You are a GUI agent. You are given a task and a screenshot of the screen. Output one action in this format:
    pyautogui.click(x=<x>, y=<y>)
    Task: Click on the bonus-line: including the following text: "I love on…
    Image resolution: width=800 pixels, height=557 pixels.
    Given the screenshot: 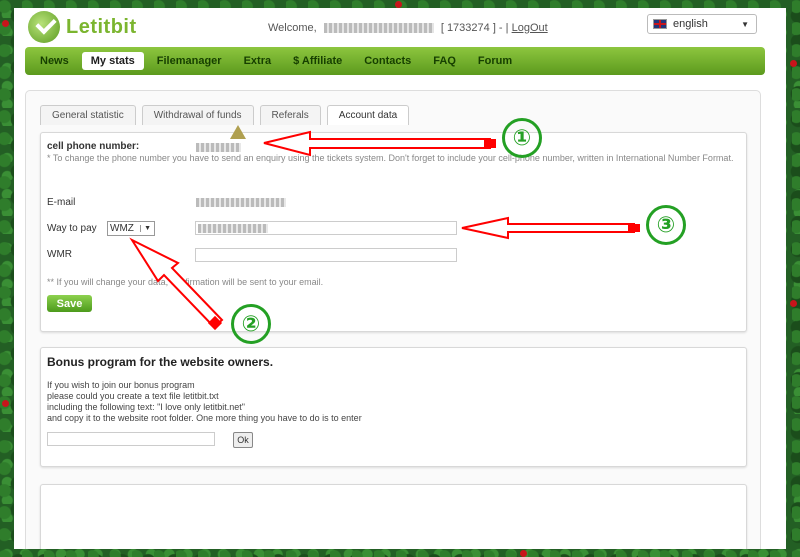 What is the action you would take?
    pyautogui.click(x=146, y=407)
    